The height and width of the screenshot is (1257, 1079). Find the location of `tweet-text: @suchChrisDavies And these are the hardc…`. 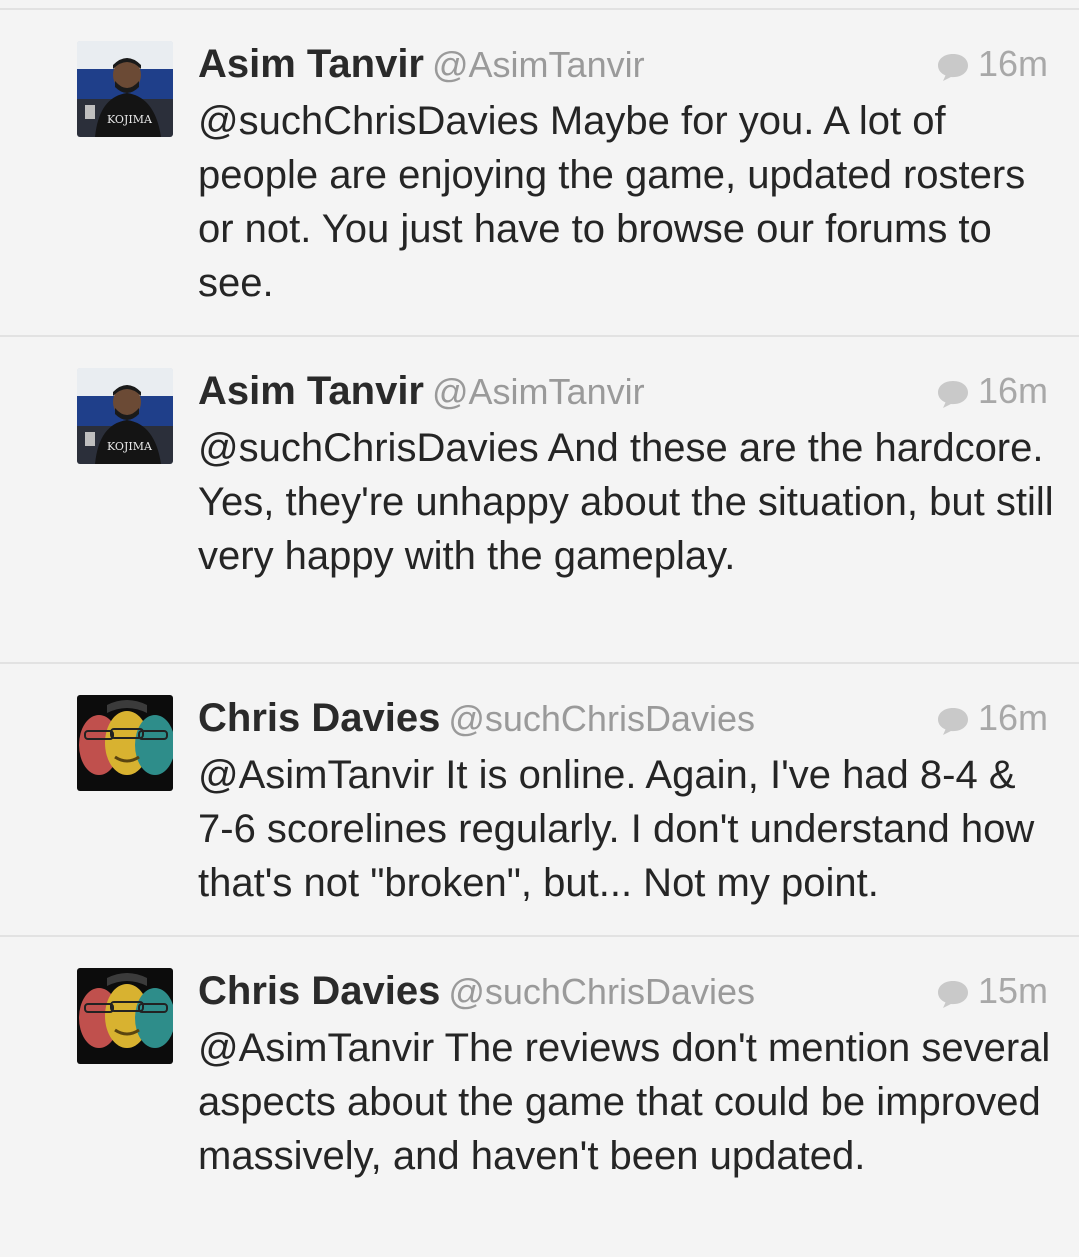

tweet-text: @suchChrisDavies And these are the hardc… is located at coordinates (626, 502).